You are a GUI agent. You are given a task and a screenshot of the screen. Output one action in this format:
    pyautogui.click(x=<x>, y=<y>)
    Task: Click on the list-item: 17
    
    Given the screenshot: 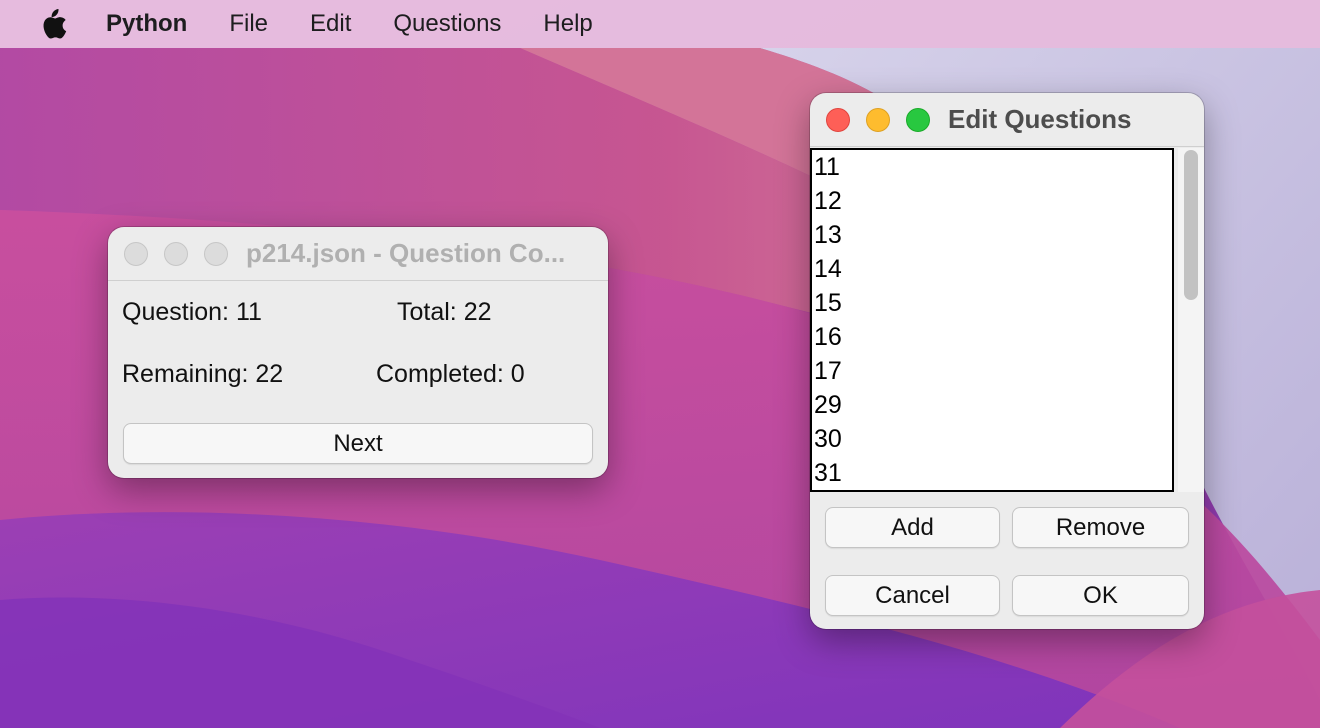 What is the action you would take?
    pyautogui.click(x=992, y=371)
    